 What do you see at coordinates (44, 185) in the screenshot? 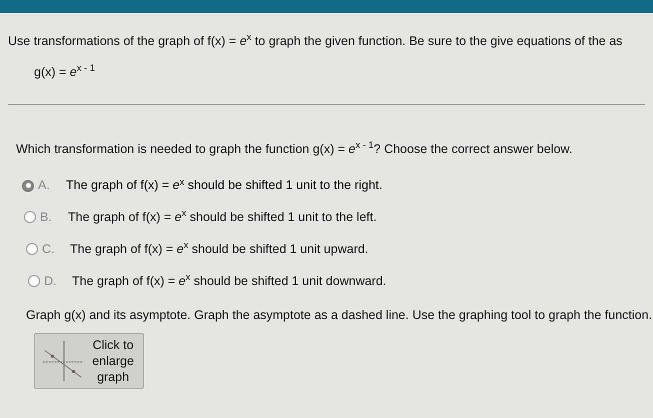
I see `option-letter: A.` at bounding box center [44, 185].